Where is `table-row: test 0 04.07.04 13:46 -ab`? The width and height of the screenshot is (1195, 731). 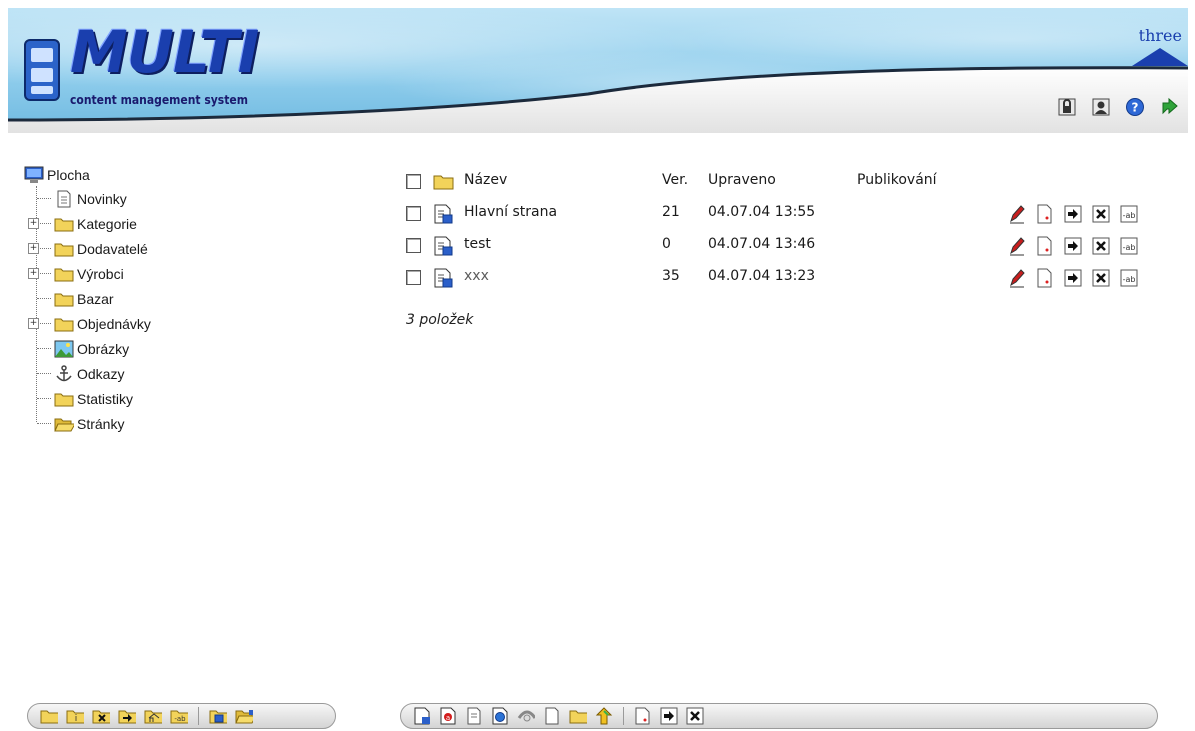
table-row: test 0 04.07.04 13:46 -ab is located at coordinates (786, 248).